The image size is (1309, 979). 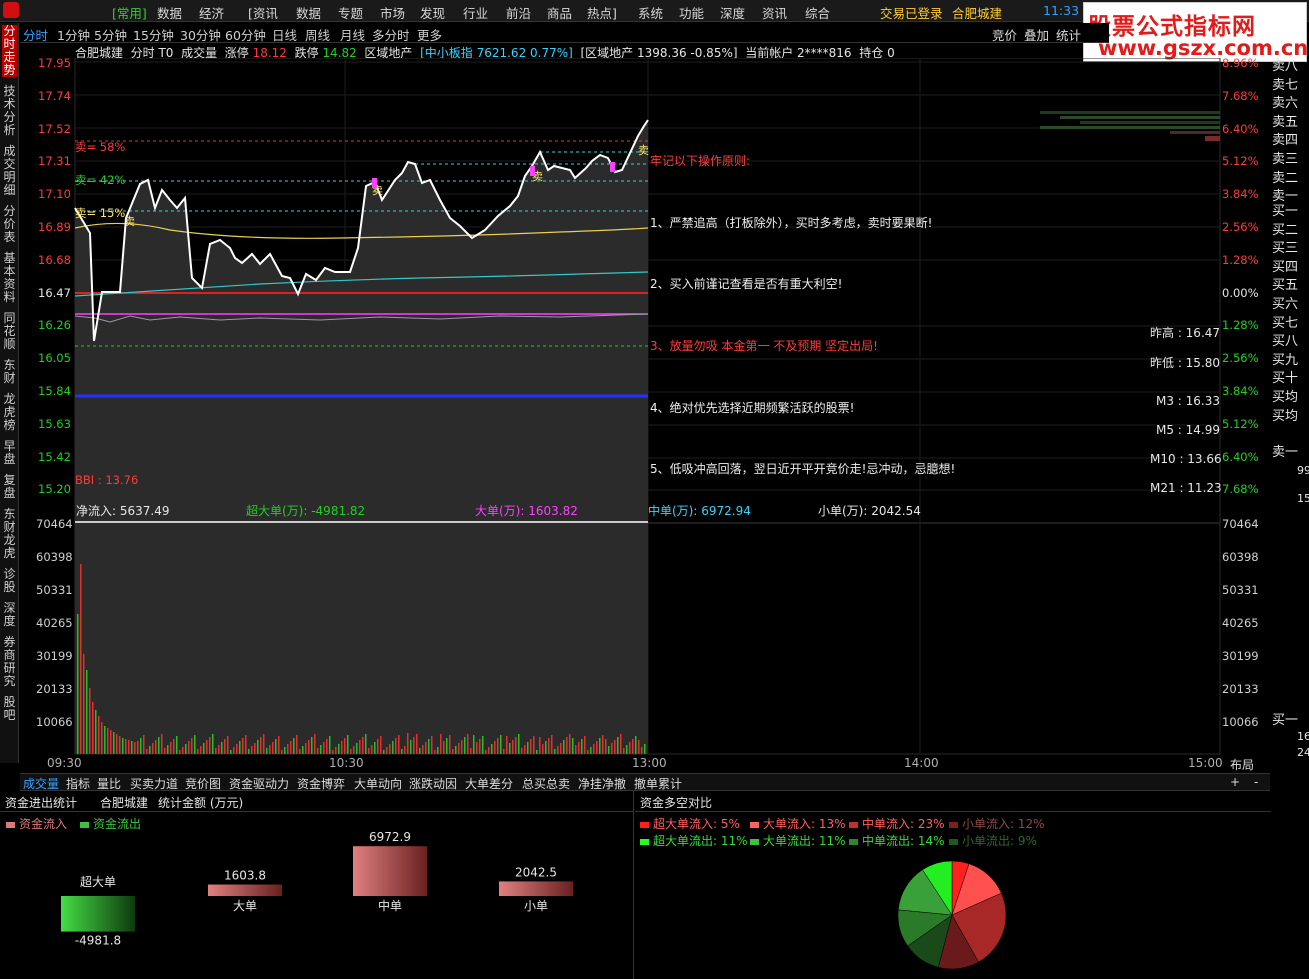 What do you see at coordinates (1240, 292) in the screenshot?
I see `pct-tick-7: 0.00%` at bounding box center [1240, 292].